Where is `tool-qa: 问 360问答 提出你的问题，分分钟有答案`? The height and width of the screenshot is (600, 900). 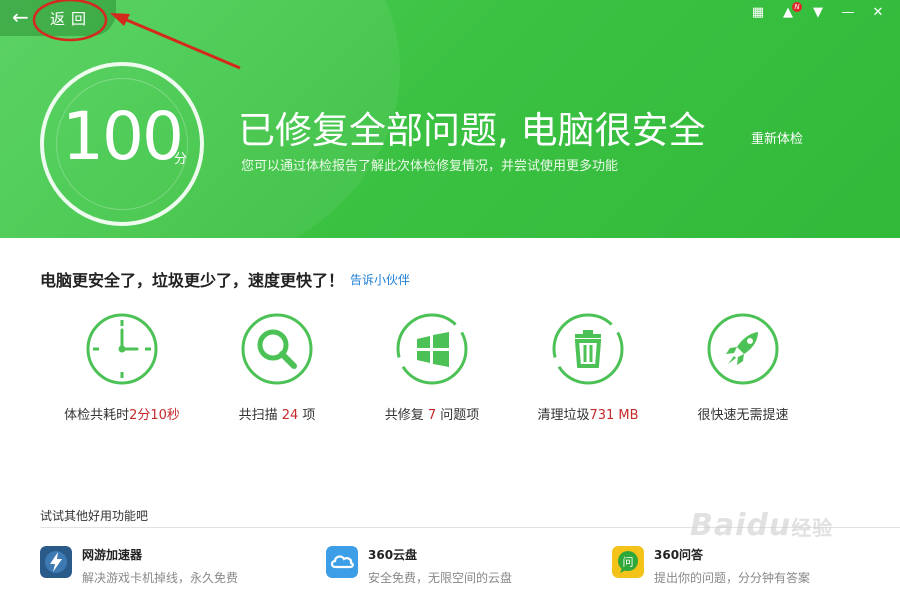 tool-qa: 问 360问答 提出你的问题，分分钟有答案 is located at coordinates (742, 565).